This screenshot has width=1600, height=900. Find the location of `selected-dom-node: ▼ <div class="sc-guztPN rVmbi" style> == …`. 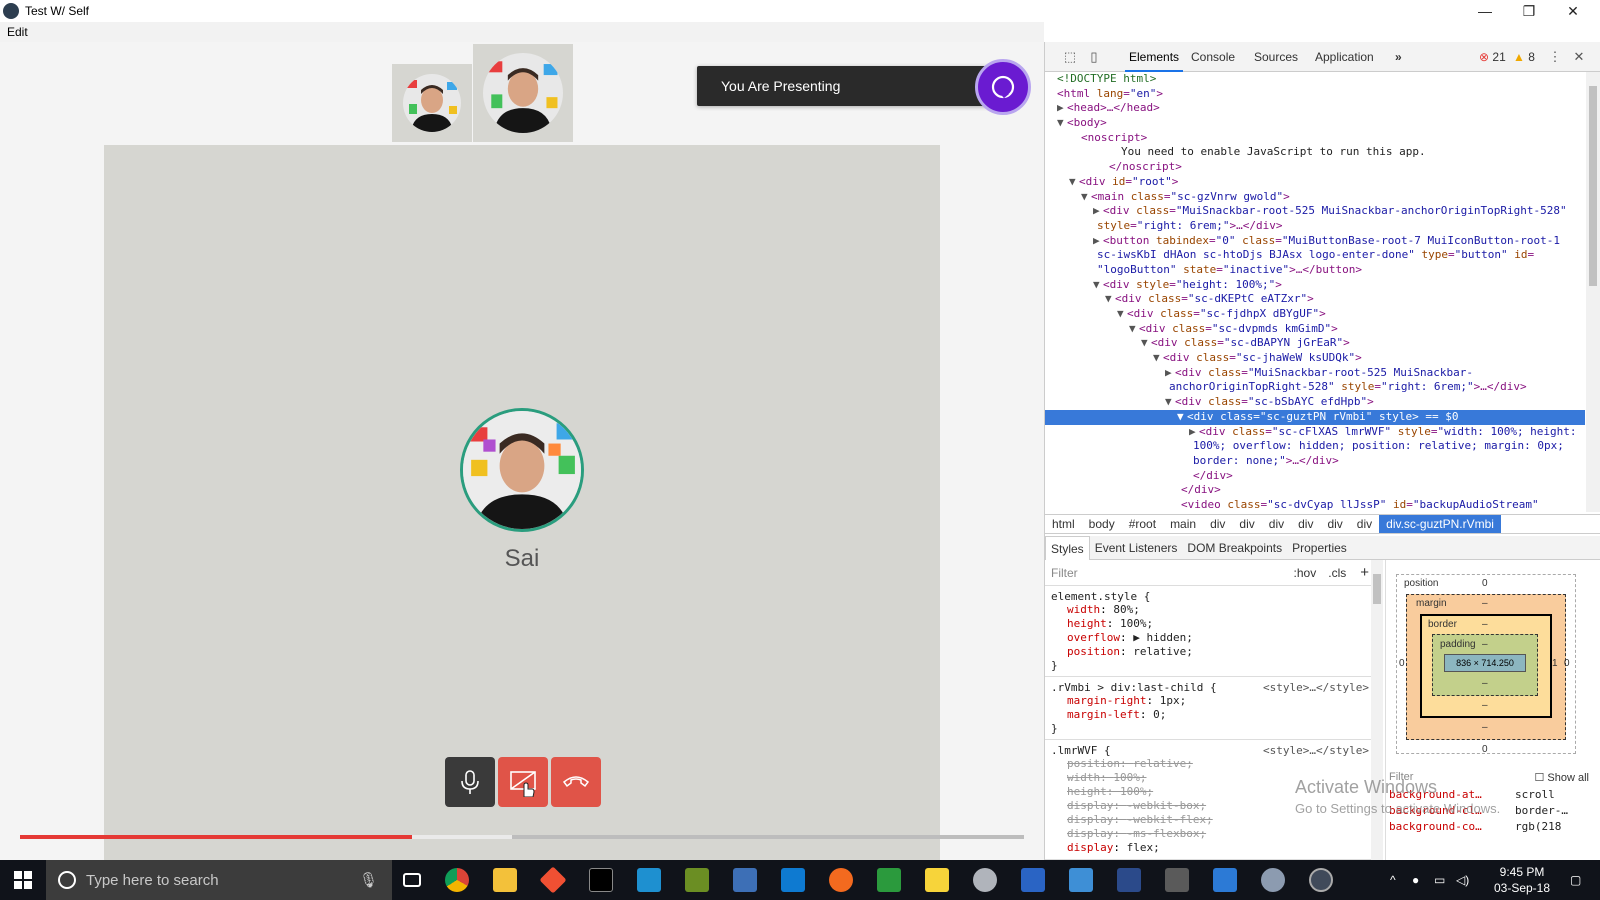

selected-dom-node: ▼ <div class="sc-guztPN rVmbi" style> == … is located at coordinates (1315, 417).